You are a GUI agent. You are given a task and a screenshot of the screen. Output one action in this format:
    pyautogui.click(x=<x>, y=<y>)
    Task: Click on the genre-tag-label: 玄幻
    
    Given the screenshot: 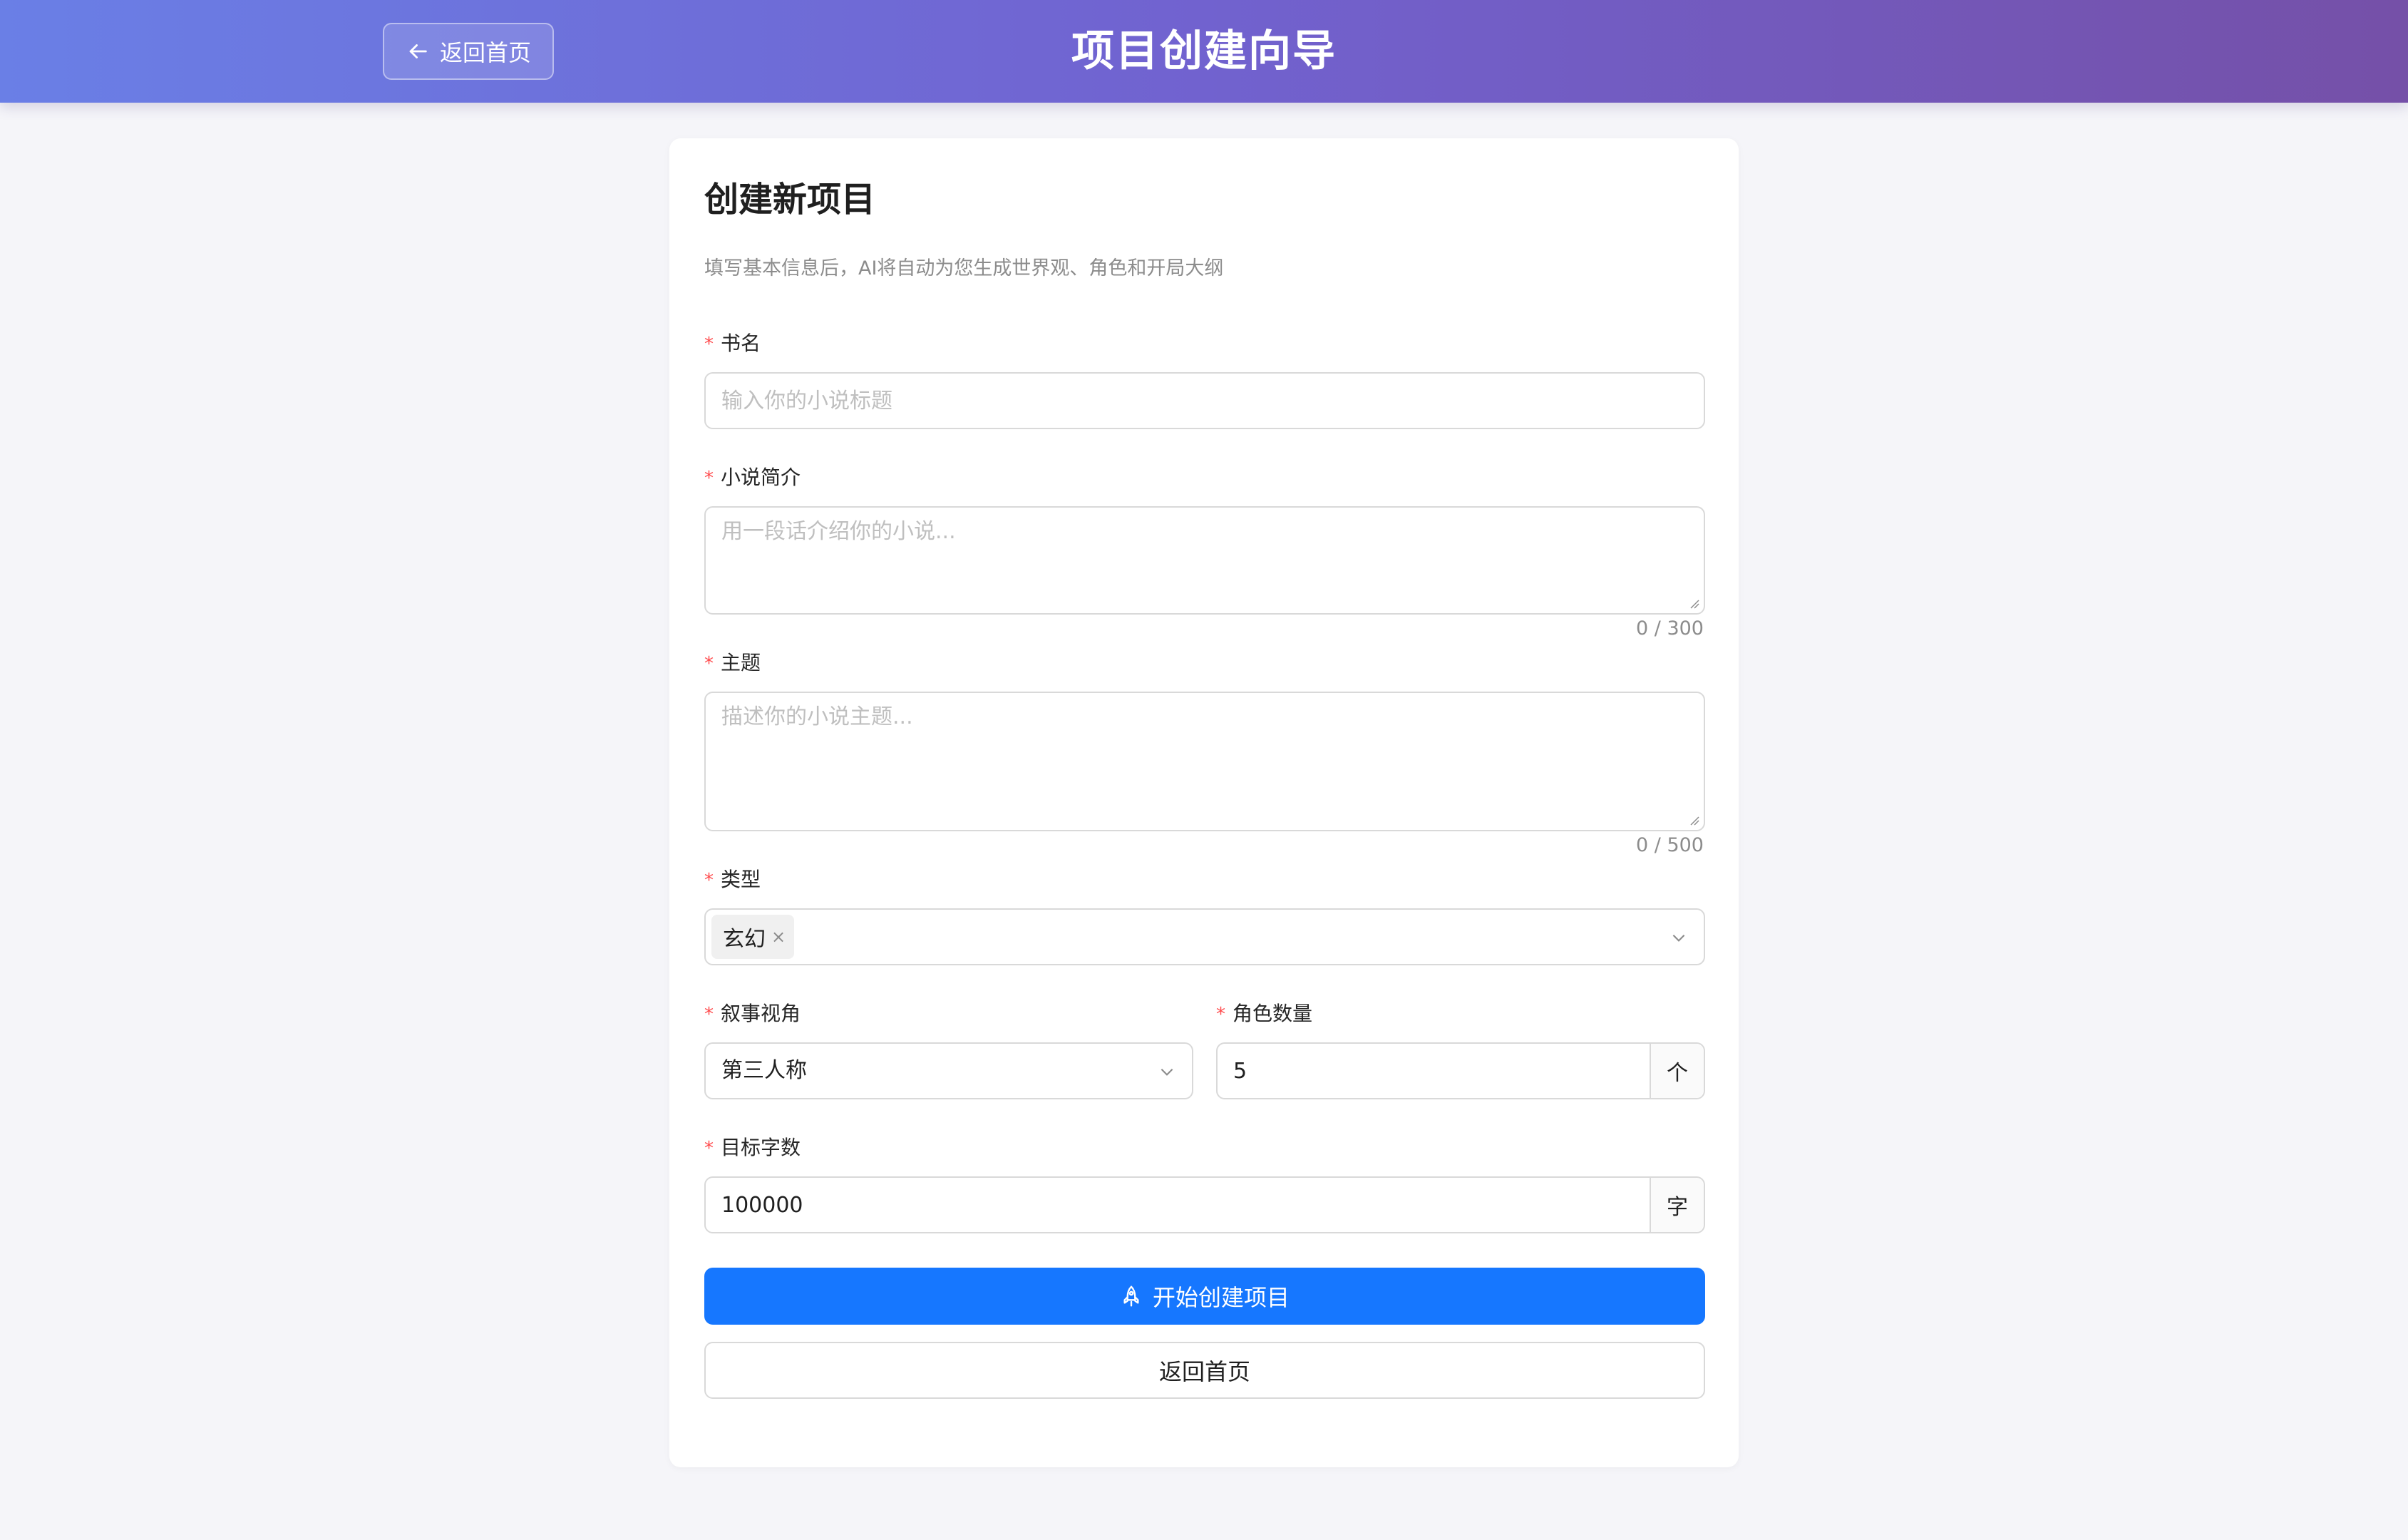 What is the action you would take?
    pyautogui.click(x=744, y=939)
    